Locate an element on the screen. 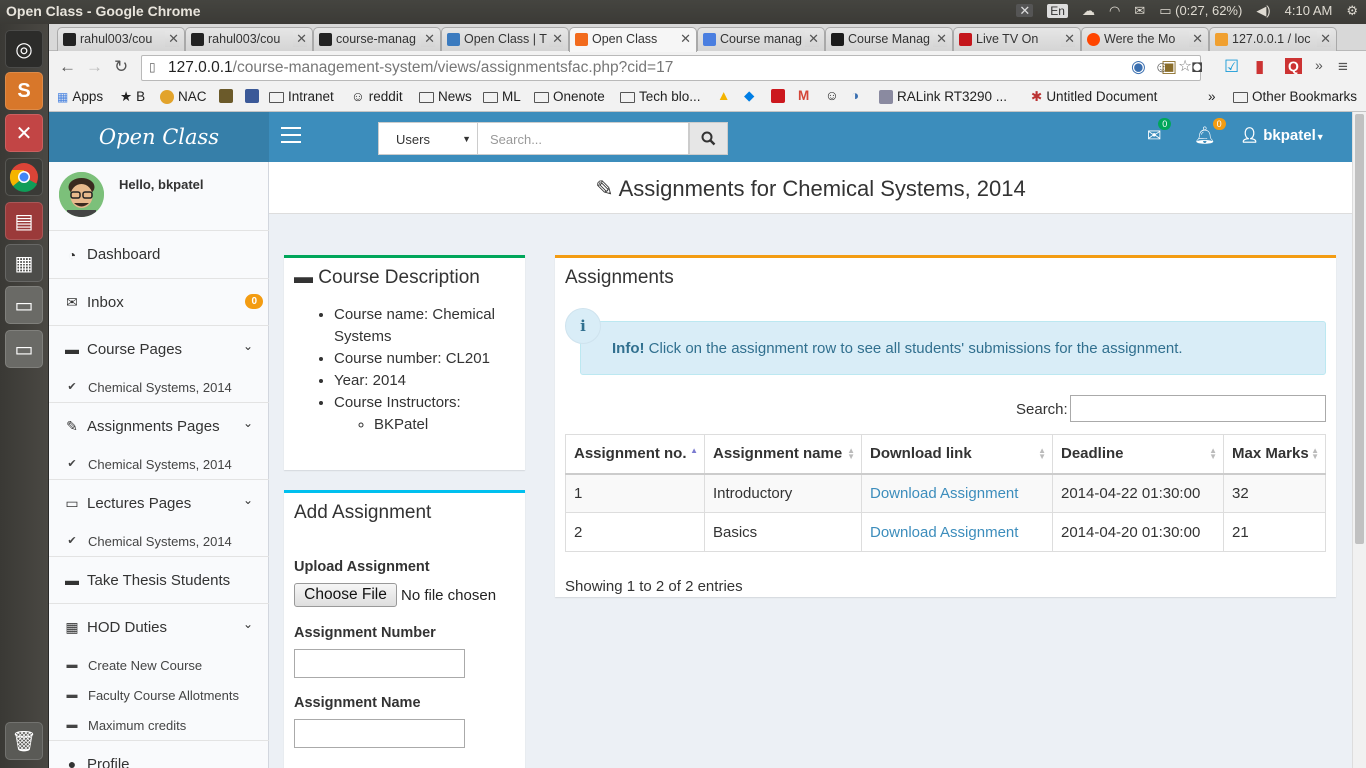  mail-icon: ✉ is located at coordinates (1139, 10).